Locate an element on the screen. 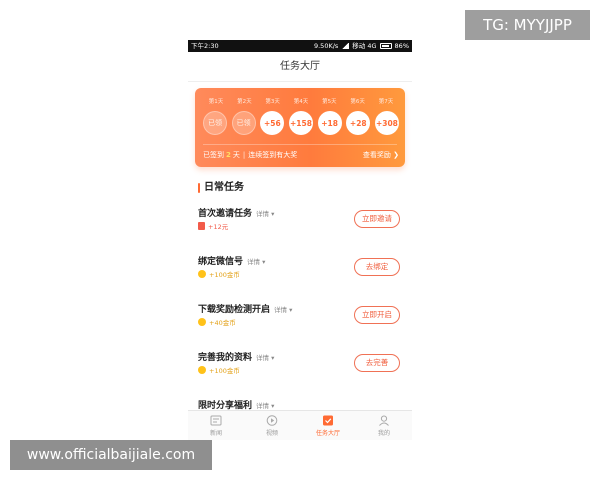 This screenshot has width=600, height=480. section-title-daily-tasks: 日常任务 is located at coordinates (221, 188).